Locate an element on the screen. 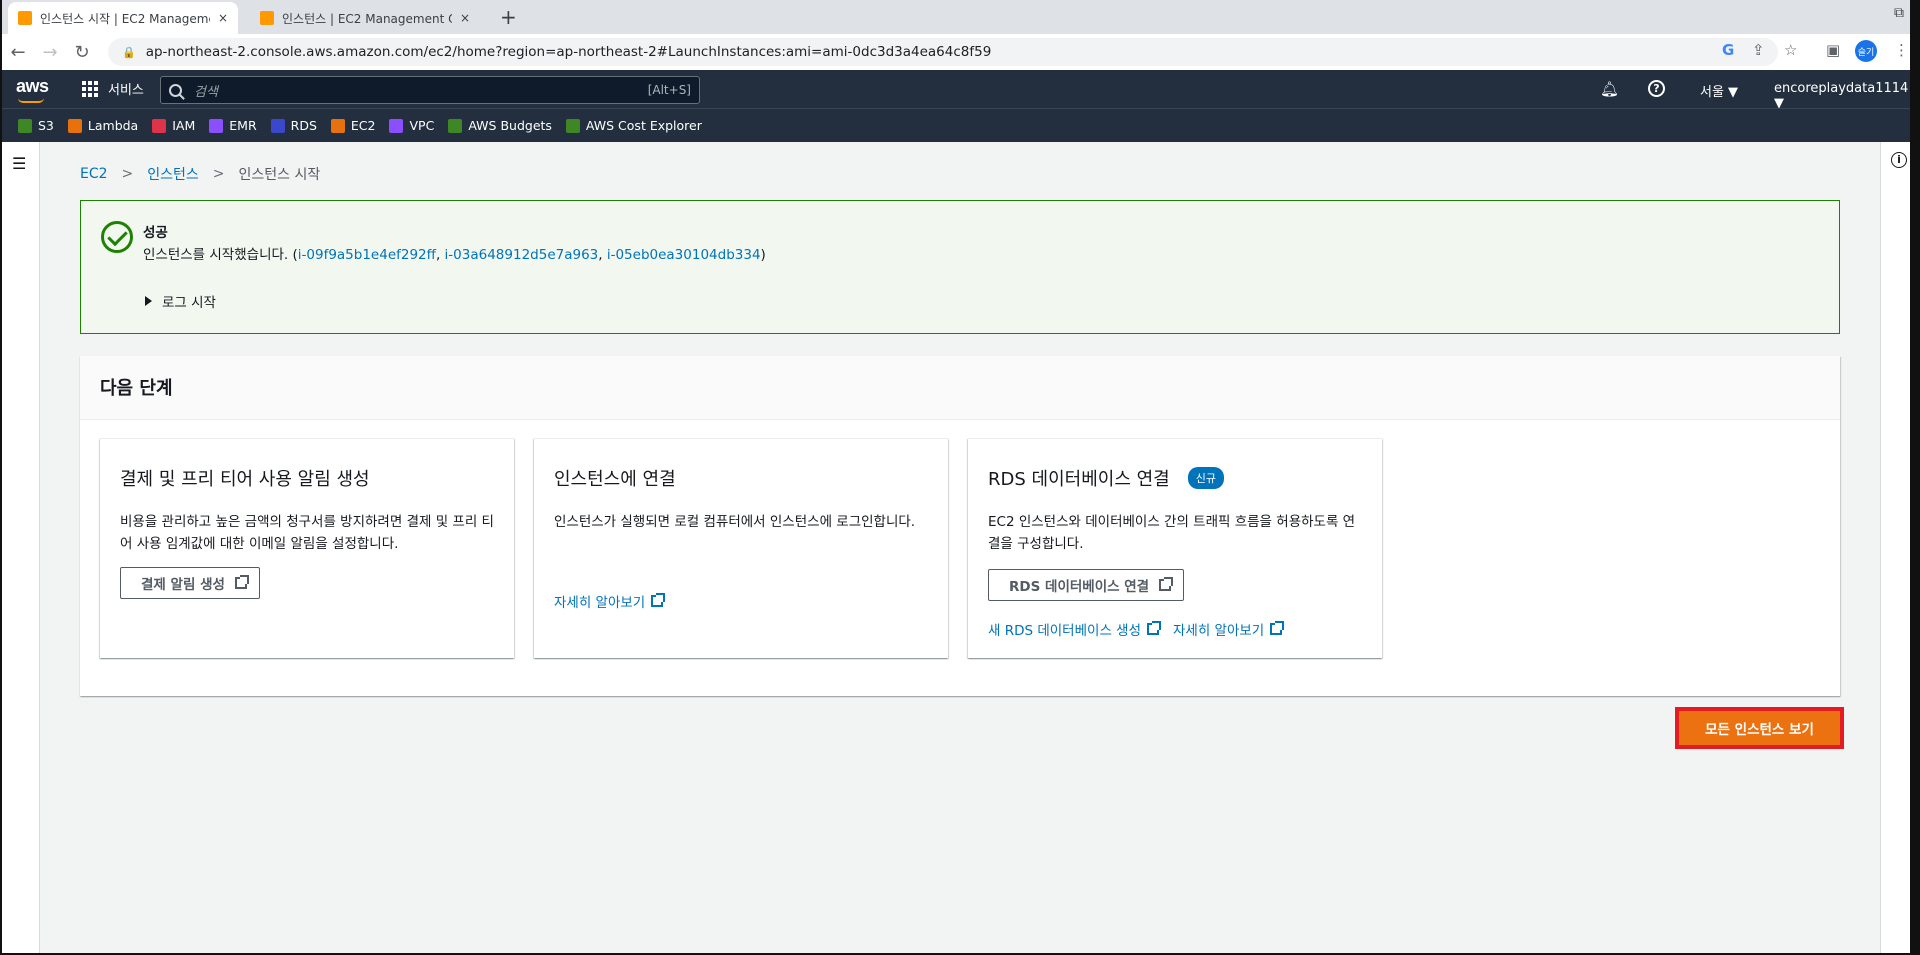 This screenshot has width=1920, height=955. favorite-iam: IAM is located at coordinates (173, 125).